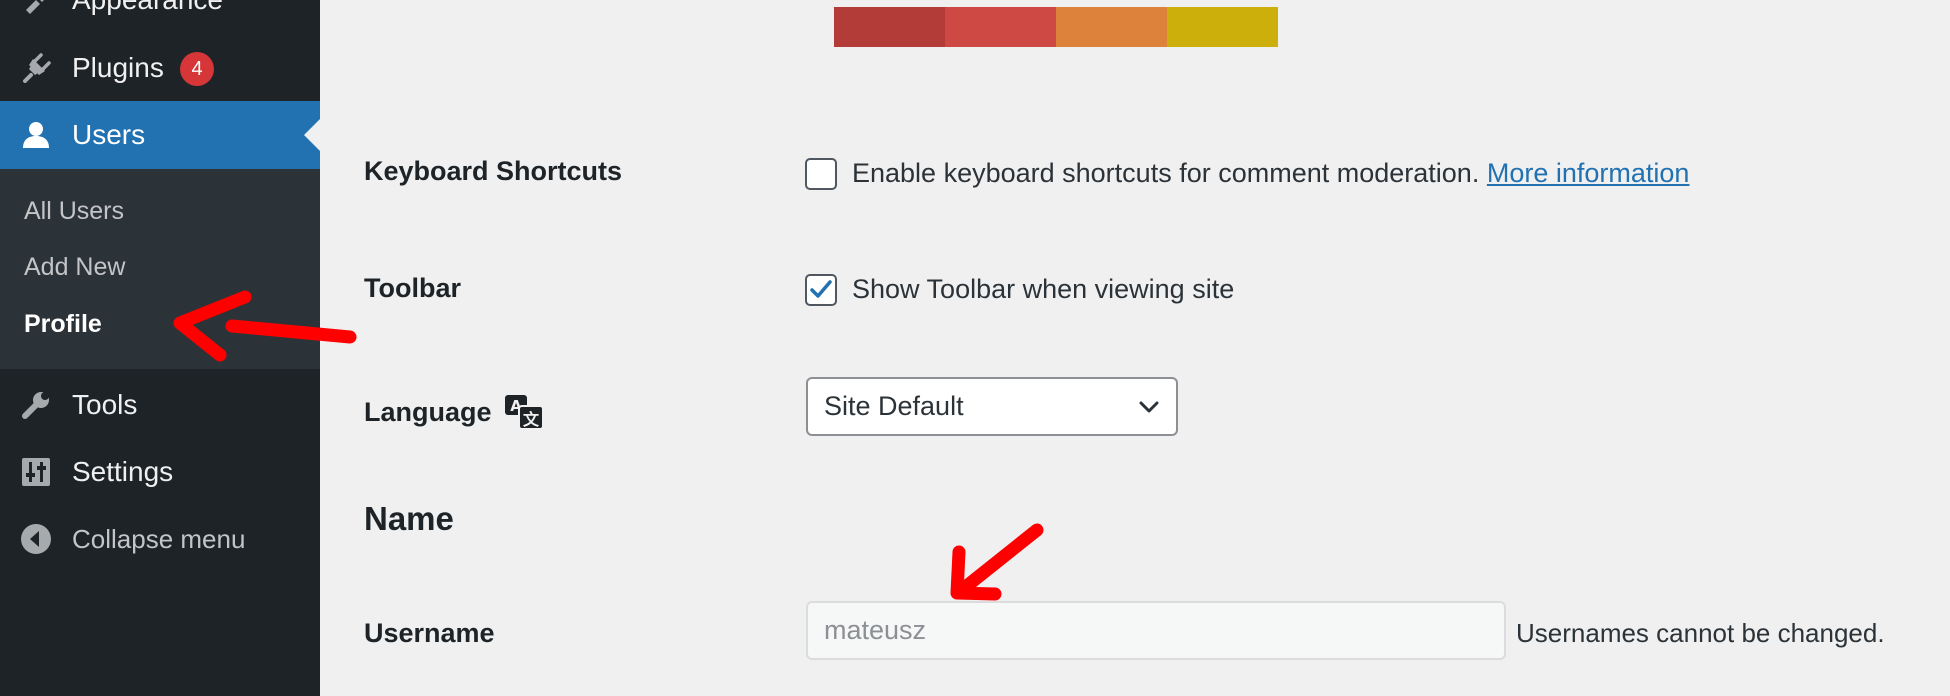 The width and height of the screenshot is (1950, 696). What do you see at coordinates (197, 69) in the screenshot?
I see `plugins-update-badge: 4` at bounding box center [197, 69].